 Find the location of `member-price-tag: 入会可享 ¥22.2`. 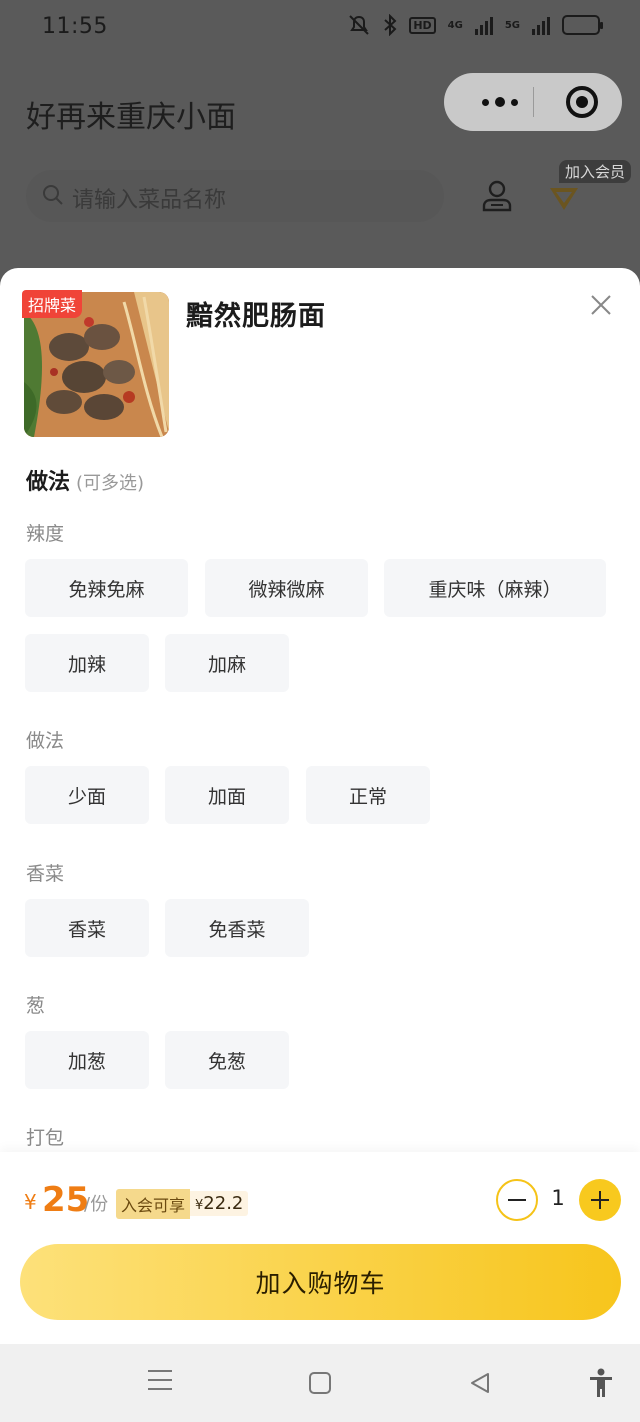

member-price-tag: 入会可享 ¥22.2 is located at coordinates (182, 1203).